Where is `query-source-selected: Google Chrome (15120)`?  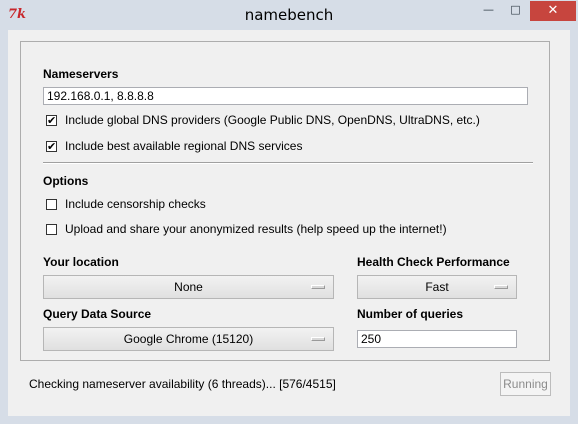 query-source-selected: Google Chrome (15120) is located at coordinates (188, 339).